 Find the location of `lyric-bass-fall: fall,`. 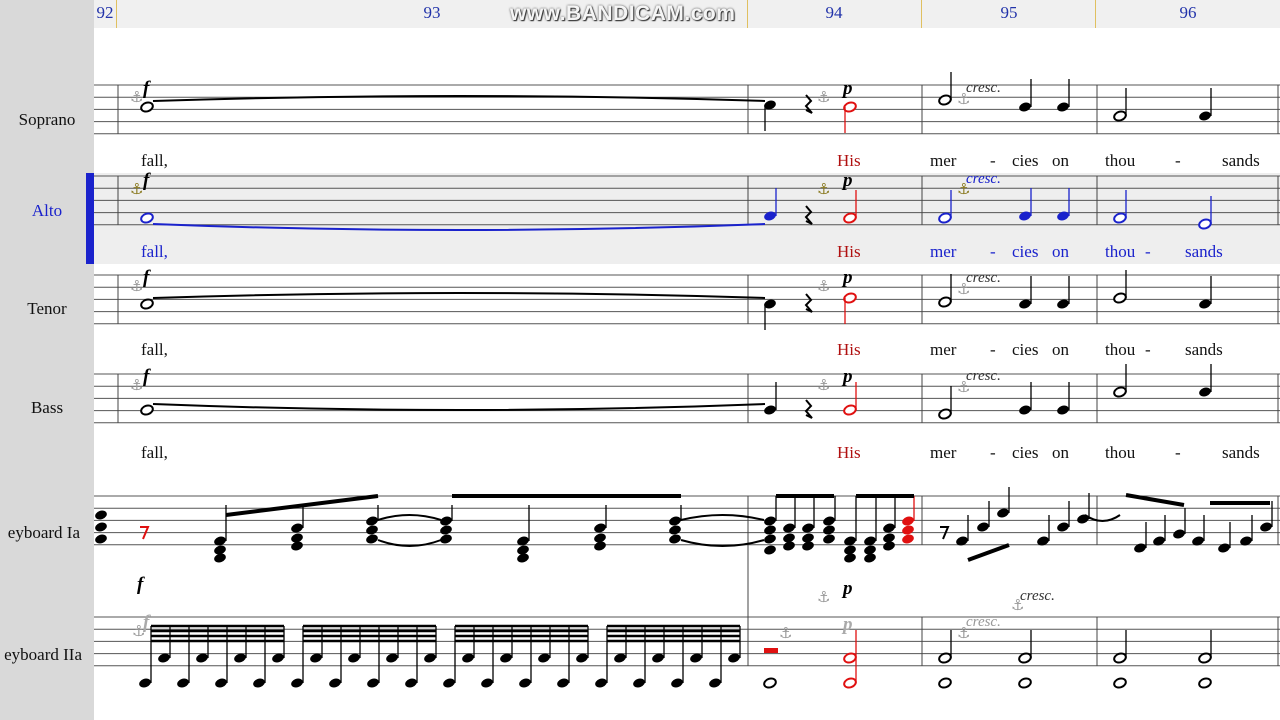

lyric-bass-fall: fall, is located at coordinates (154, 453).